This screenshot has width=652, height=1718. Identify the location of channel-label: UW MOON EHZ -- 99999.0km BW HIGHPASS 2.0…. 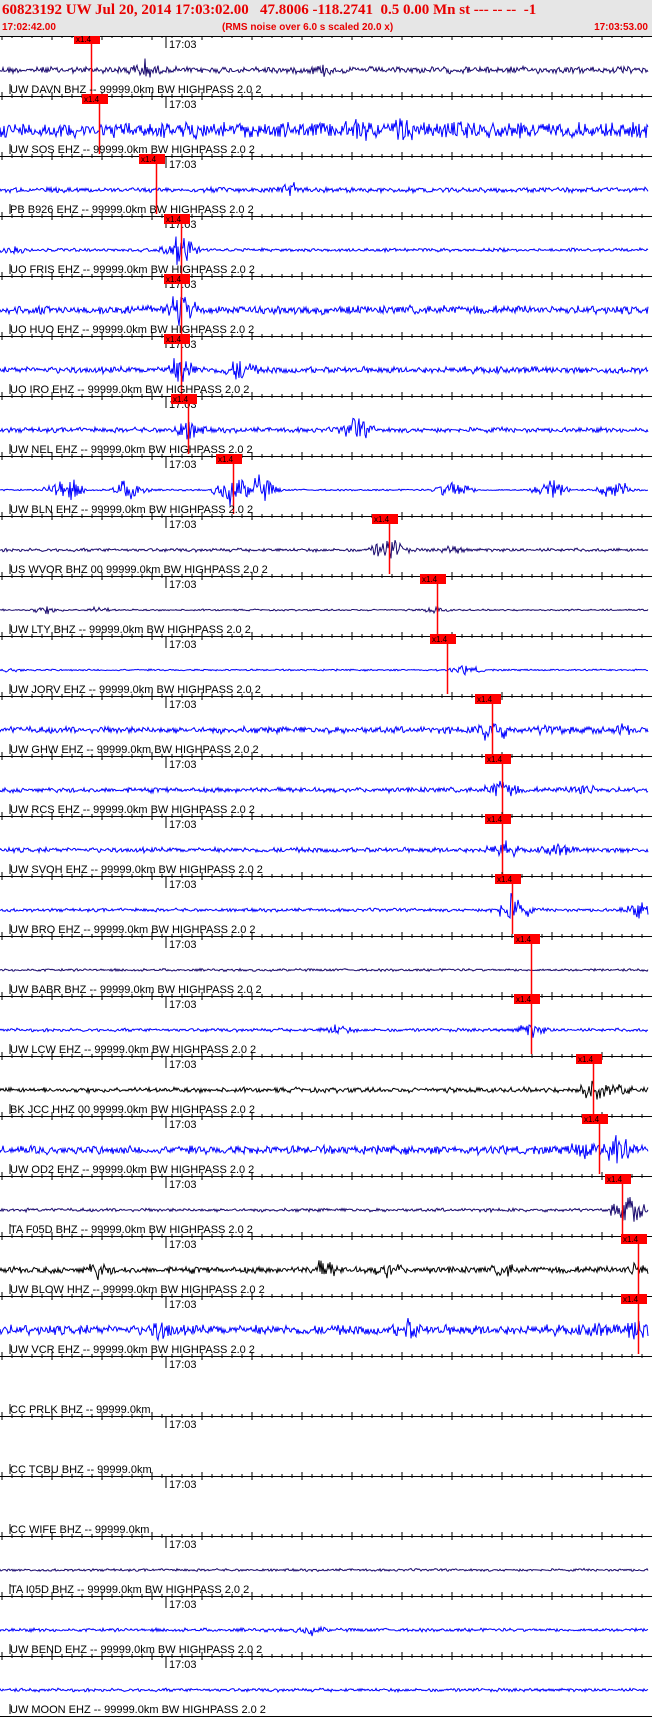
(138, 1710).